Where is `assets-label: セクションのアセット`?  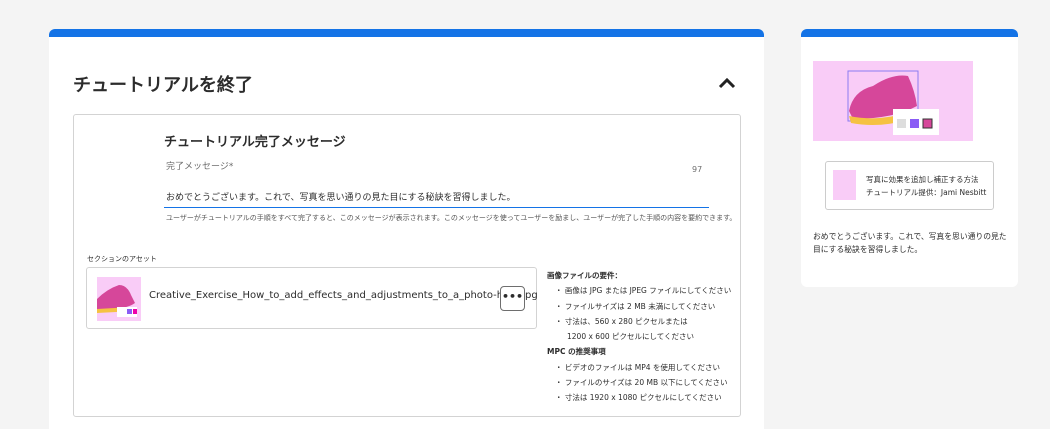 assets-label: セクションのアセット is located at coordinates (122, 259).